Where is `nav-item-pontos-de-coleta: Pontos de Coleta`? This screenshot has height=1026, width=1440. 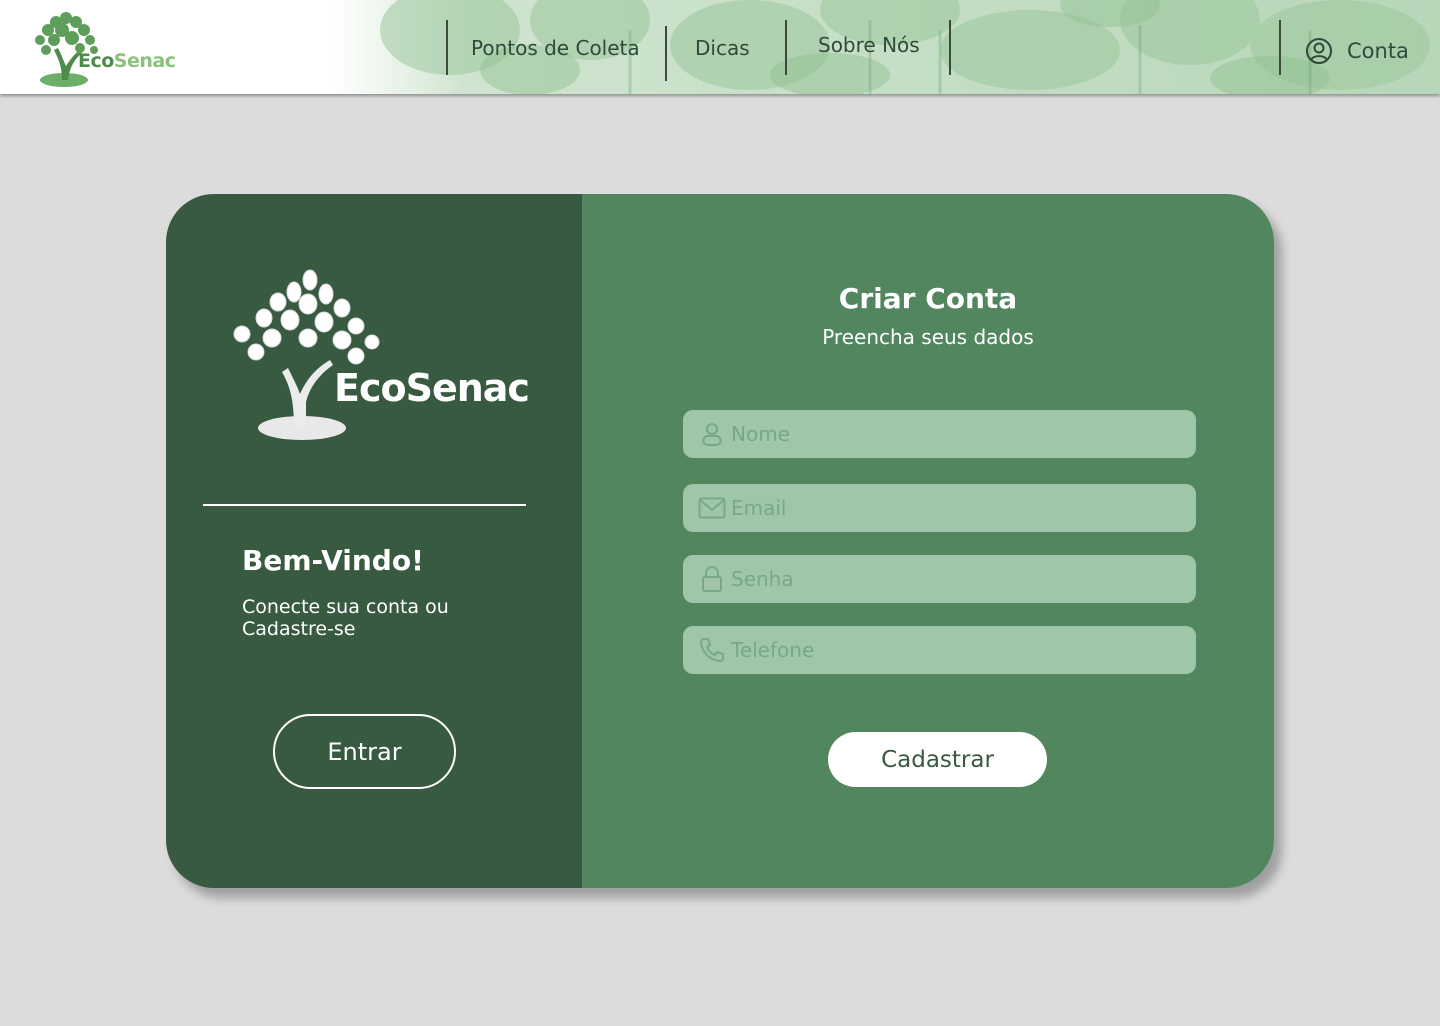 nav-item-pontos-de-coleta: Pontos de Coleta is located at coordinates (555, 48).